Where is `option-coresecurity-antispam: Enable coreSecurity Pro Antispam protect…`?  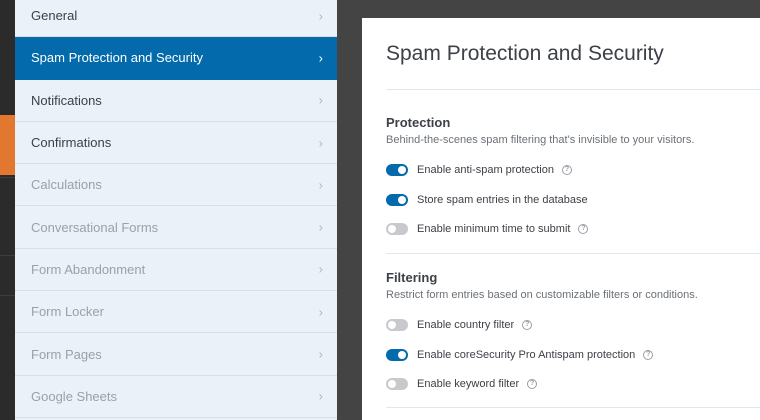 option-coresecurity-antispam: Enable coreSecurity Pro Antispam protect… is located at coordinates (520, 355).